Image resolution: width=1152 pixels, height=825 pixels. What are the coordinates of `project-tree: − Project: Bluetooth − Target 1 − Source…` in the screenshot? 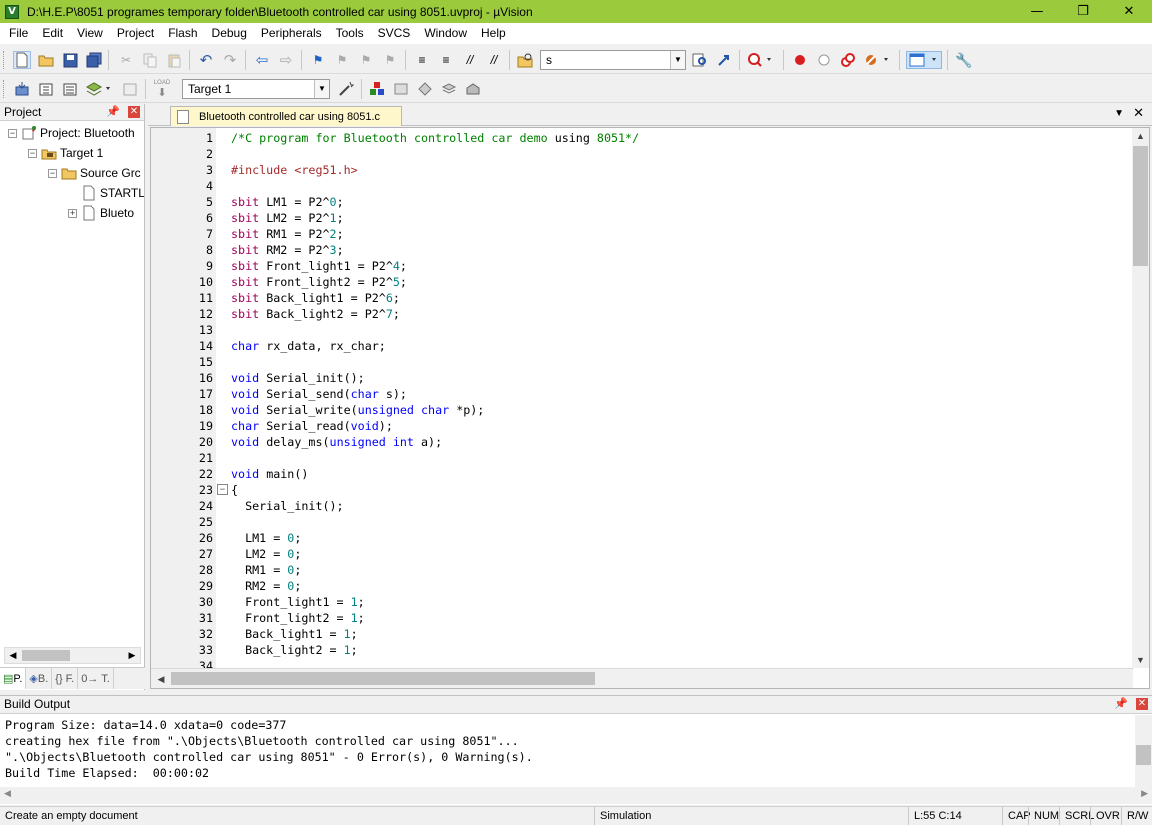 It's located at (72, 393).